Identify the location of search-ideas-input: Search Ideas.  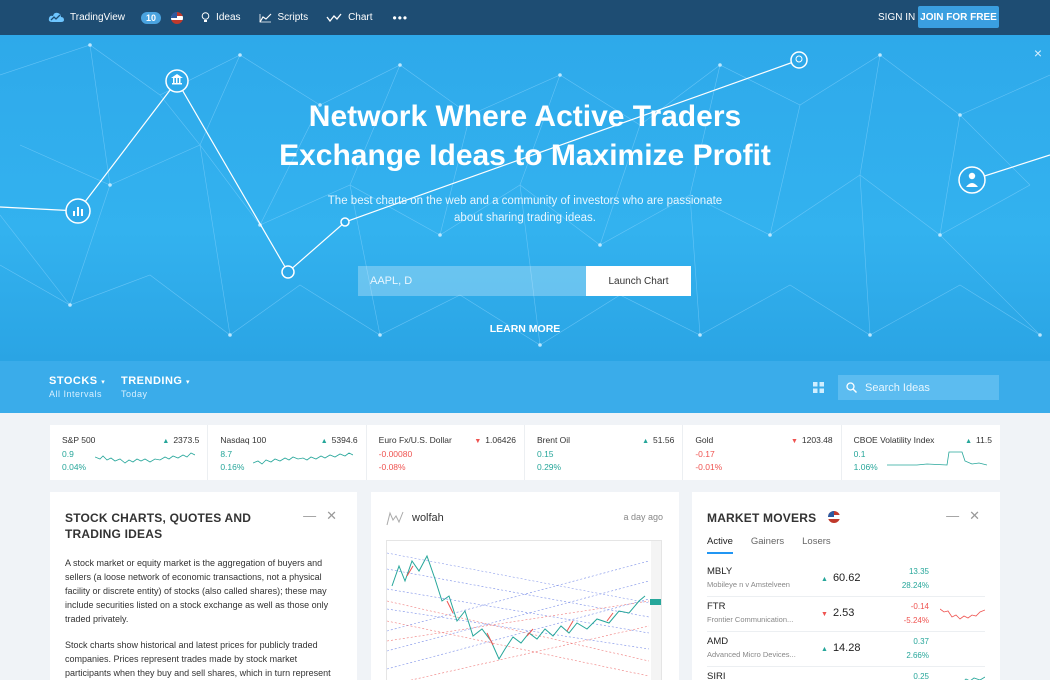
(918, 387).